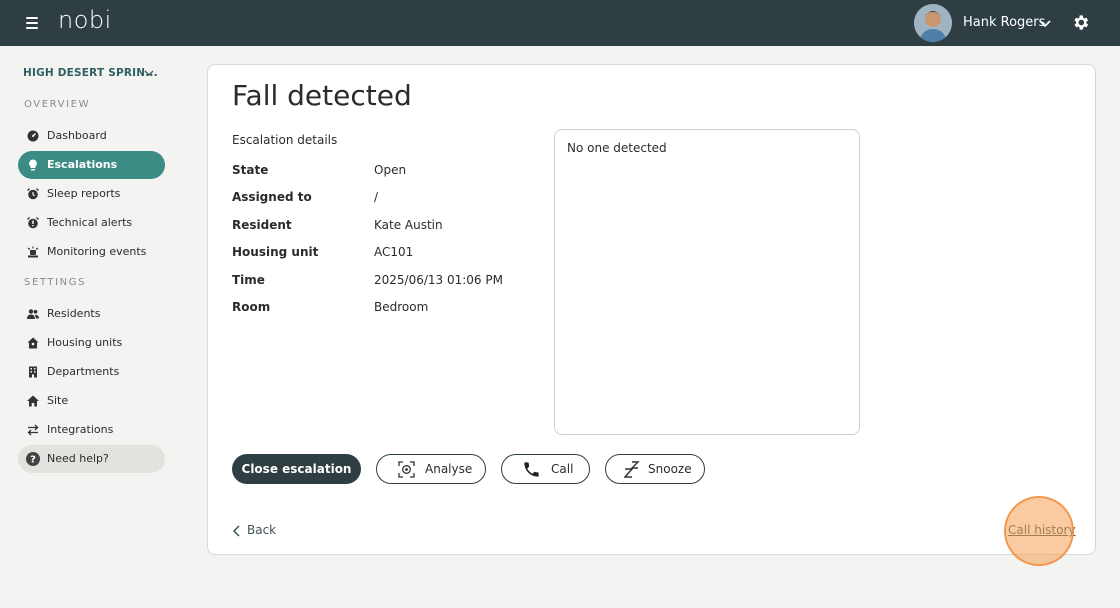 This screenshot has width=1120, height=608. What do you see at coordinates (33, 372) in the screenshot?
I see `building-icon` at bounding box center [33, 372].